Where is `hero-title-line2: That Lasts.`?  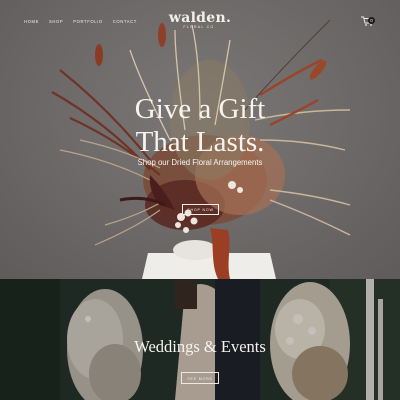 hero-title-line2: That Lasts. is located at coordinates (200, 142).